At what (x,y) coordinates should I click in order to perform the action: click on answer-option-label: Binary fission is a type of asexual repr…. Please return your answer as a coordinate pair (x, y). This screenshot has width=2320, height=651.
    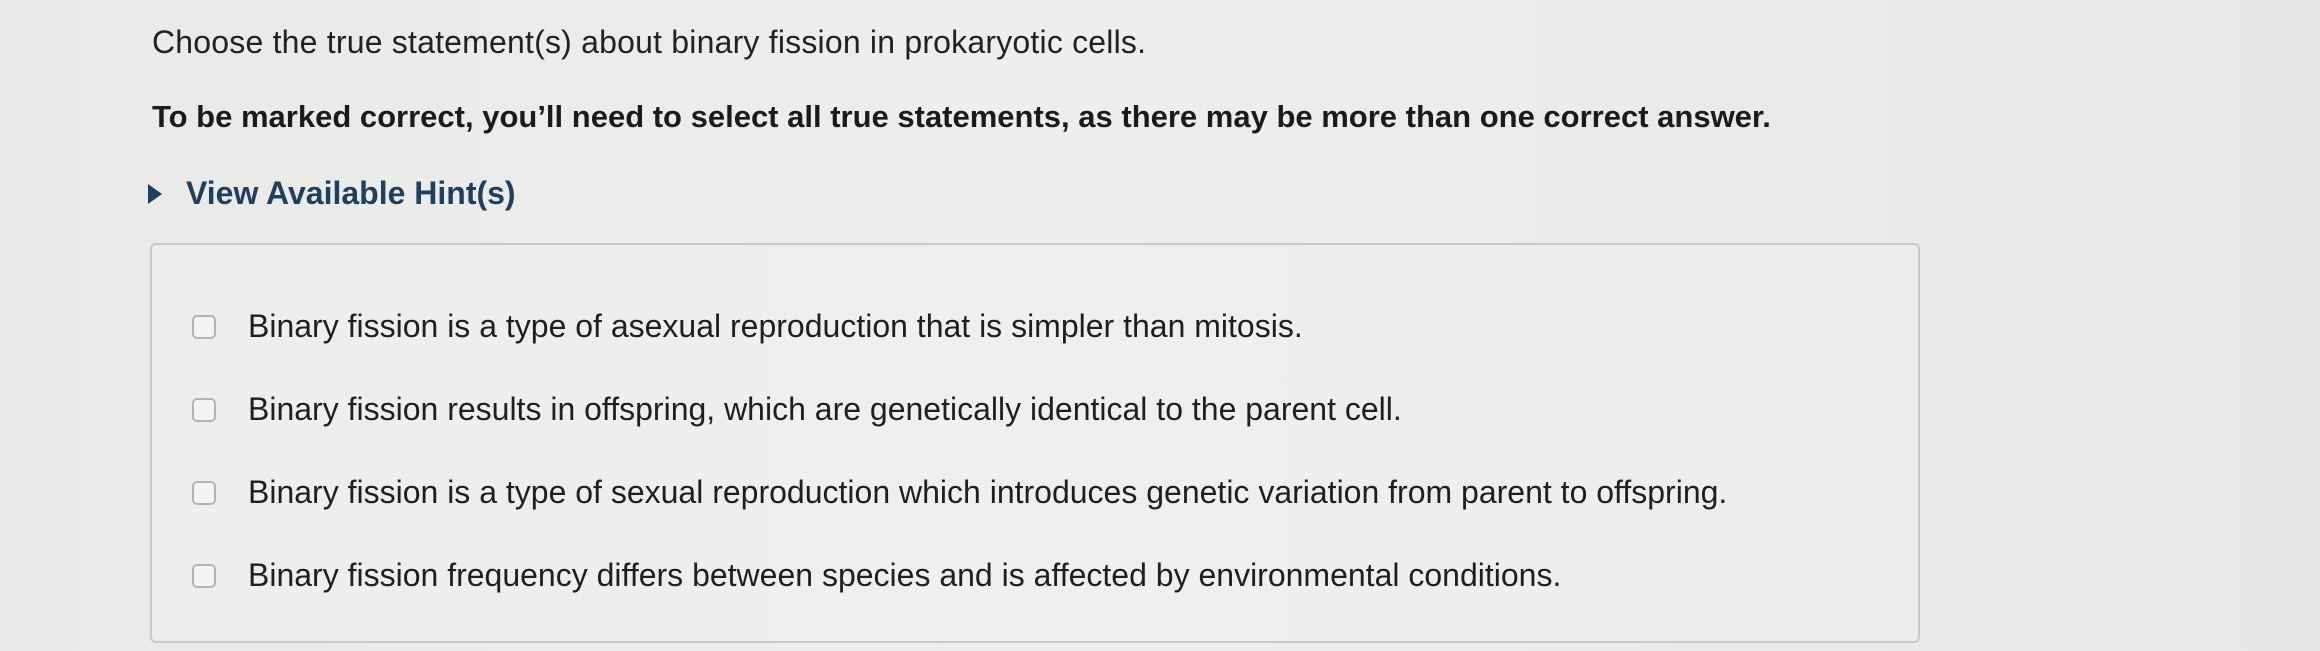
    Looking at the image, I should click on (775, 326).